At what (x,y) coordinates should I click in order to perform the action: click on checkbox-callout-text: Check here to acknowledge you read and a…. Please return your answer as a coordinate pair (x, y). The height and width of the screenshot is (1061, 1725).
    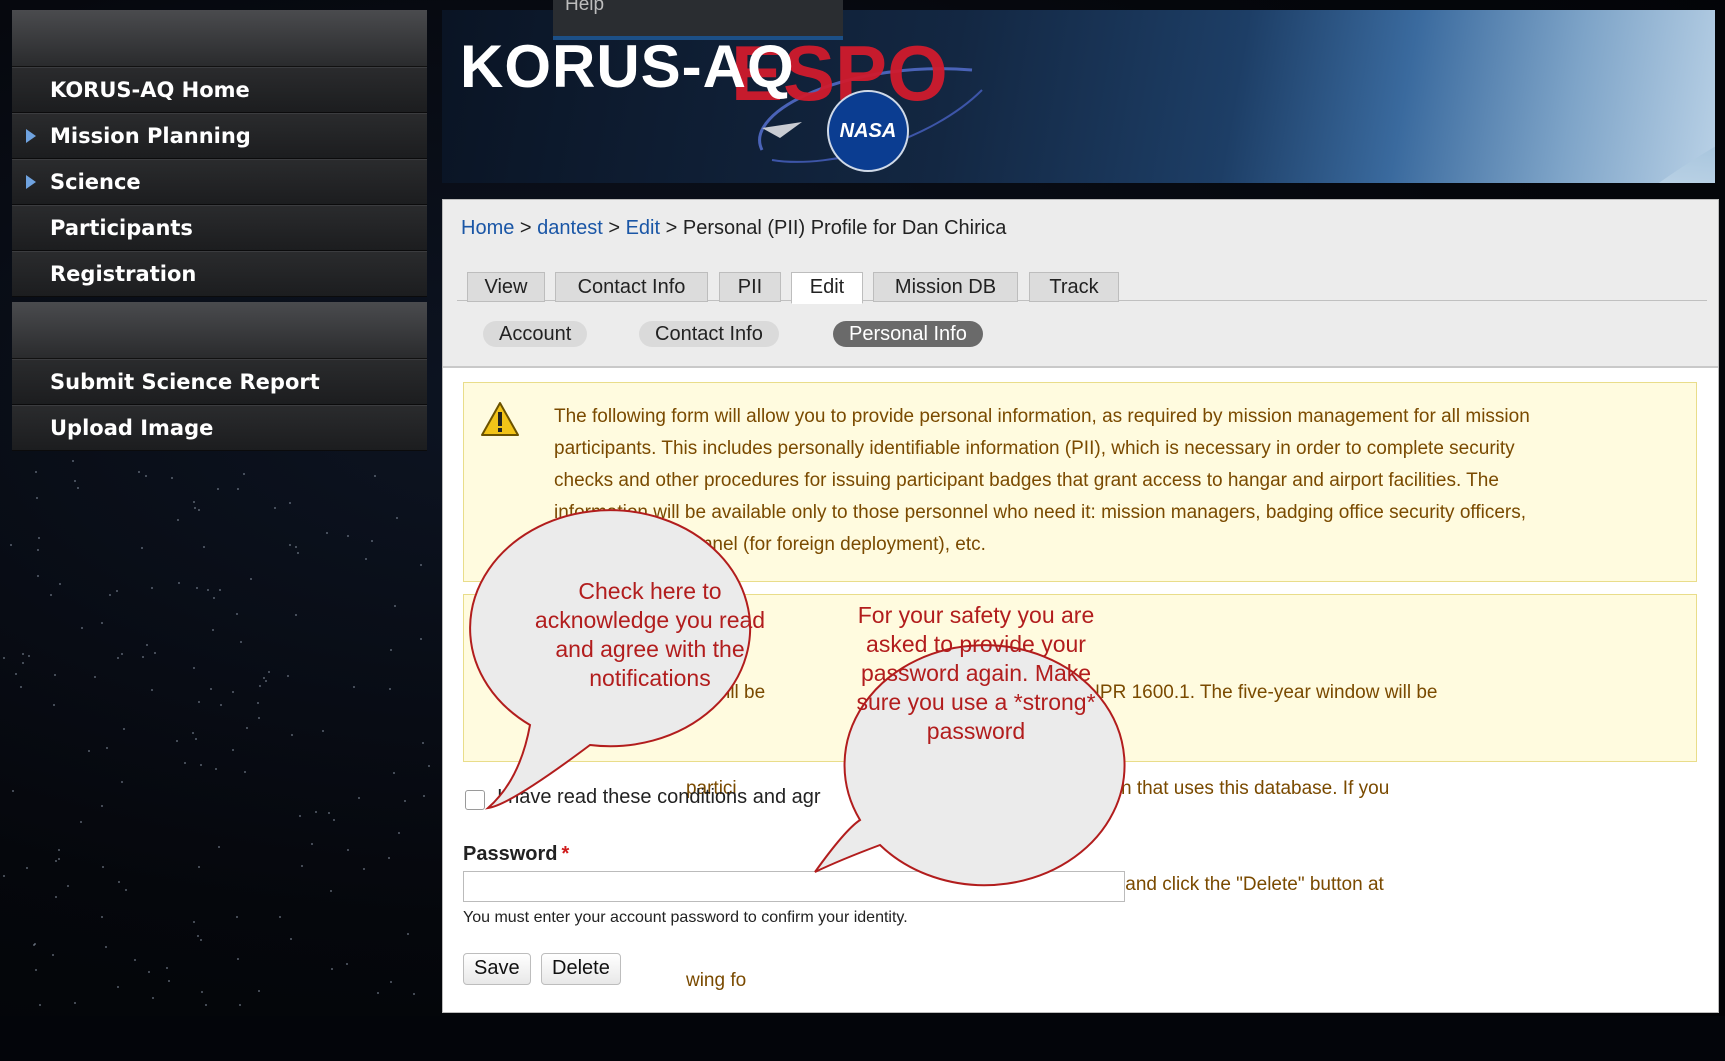
    Looking at the image, I should click on (650, 634).